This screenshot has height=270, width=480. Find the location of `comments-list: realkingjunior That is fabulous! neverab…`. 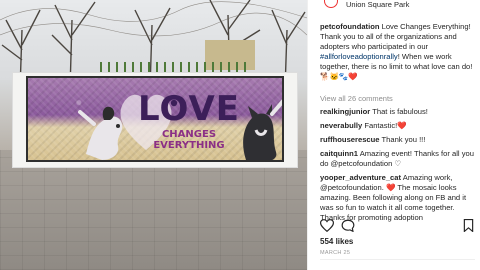

comments-list: realkingjunior That is fabulous! neverab… is located at coordinates (397, 167).